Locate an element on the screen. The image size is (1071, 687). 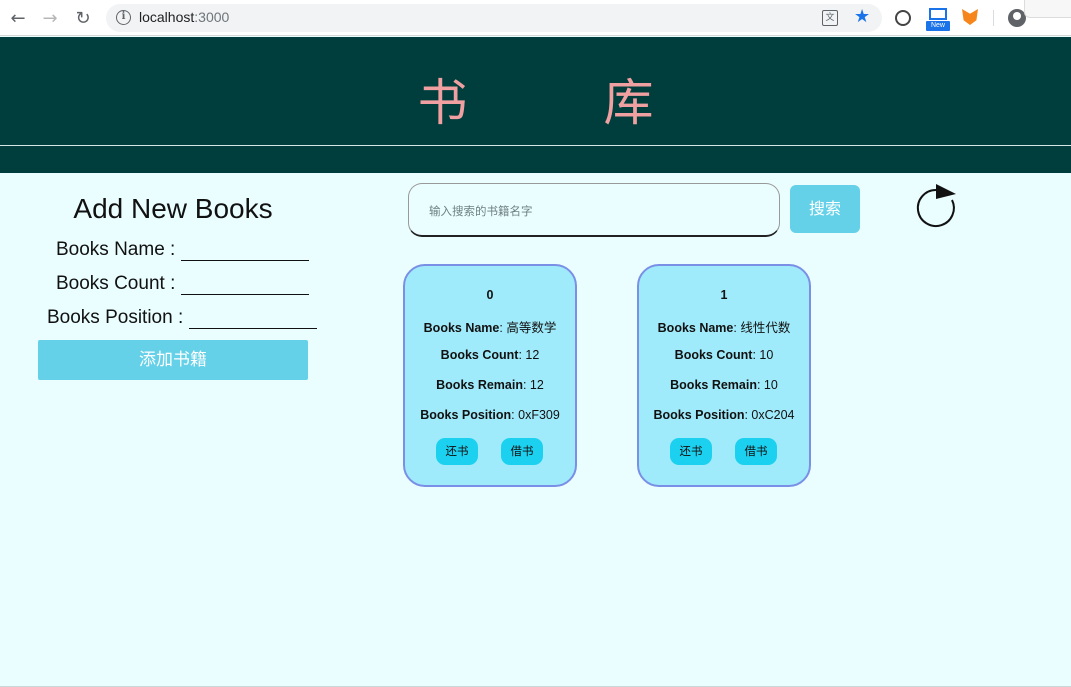
book-name: : 高等数学 is located at coordinates (528, 328).